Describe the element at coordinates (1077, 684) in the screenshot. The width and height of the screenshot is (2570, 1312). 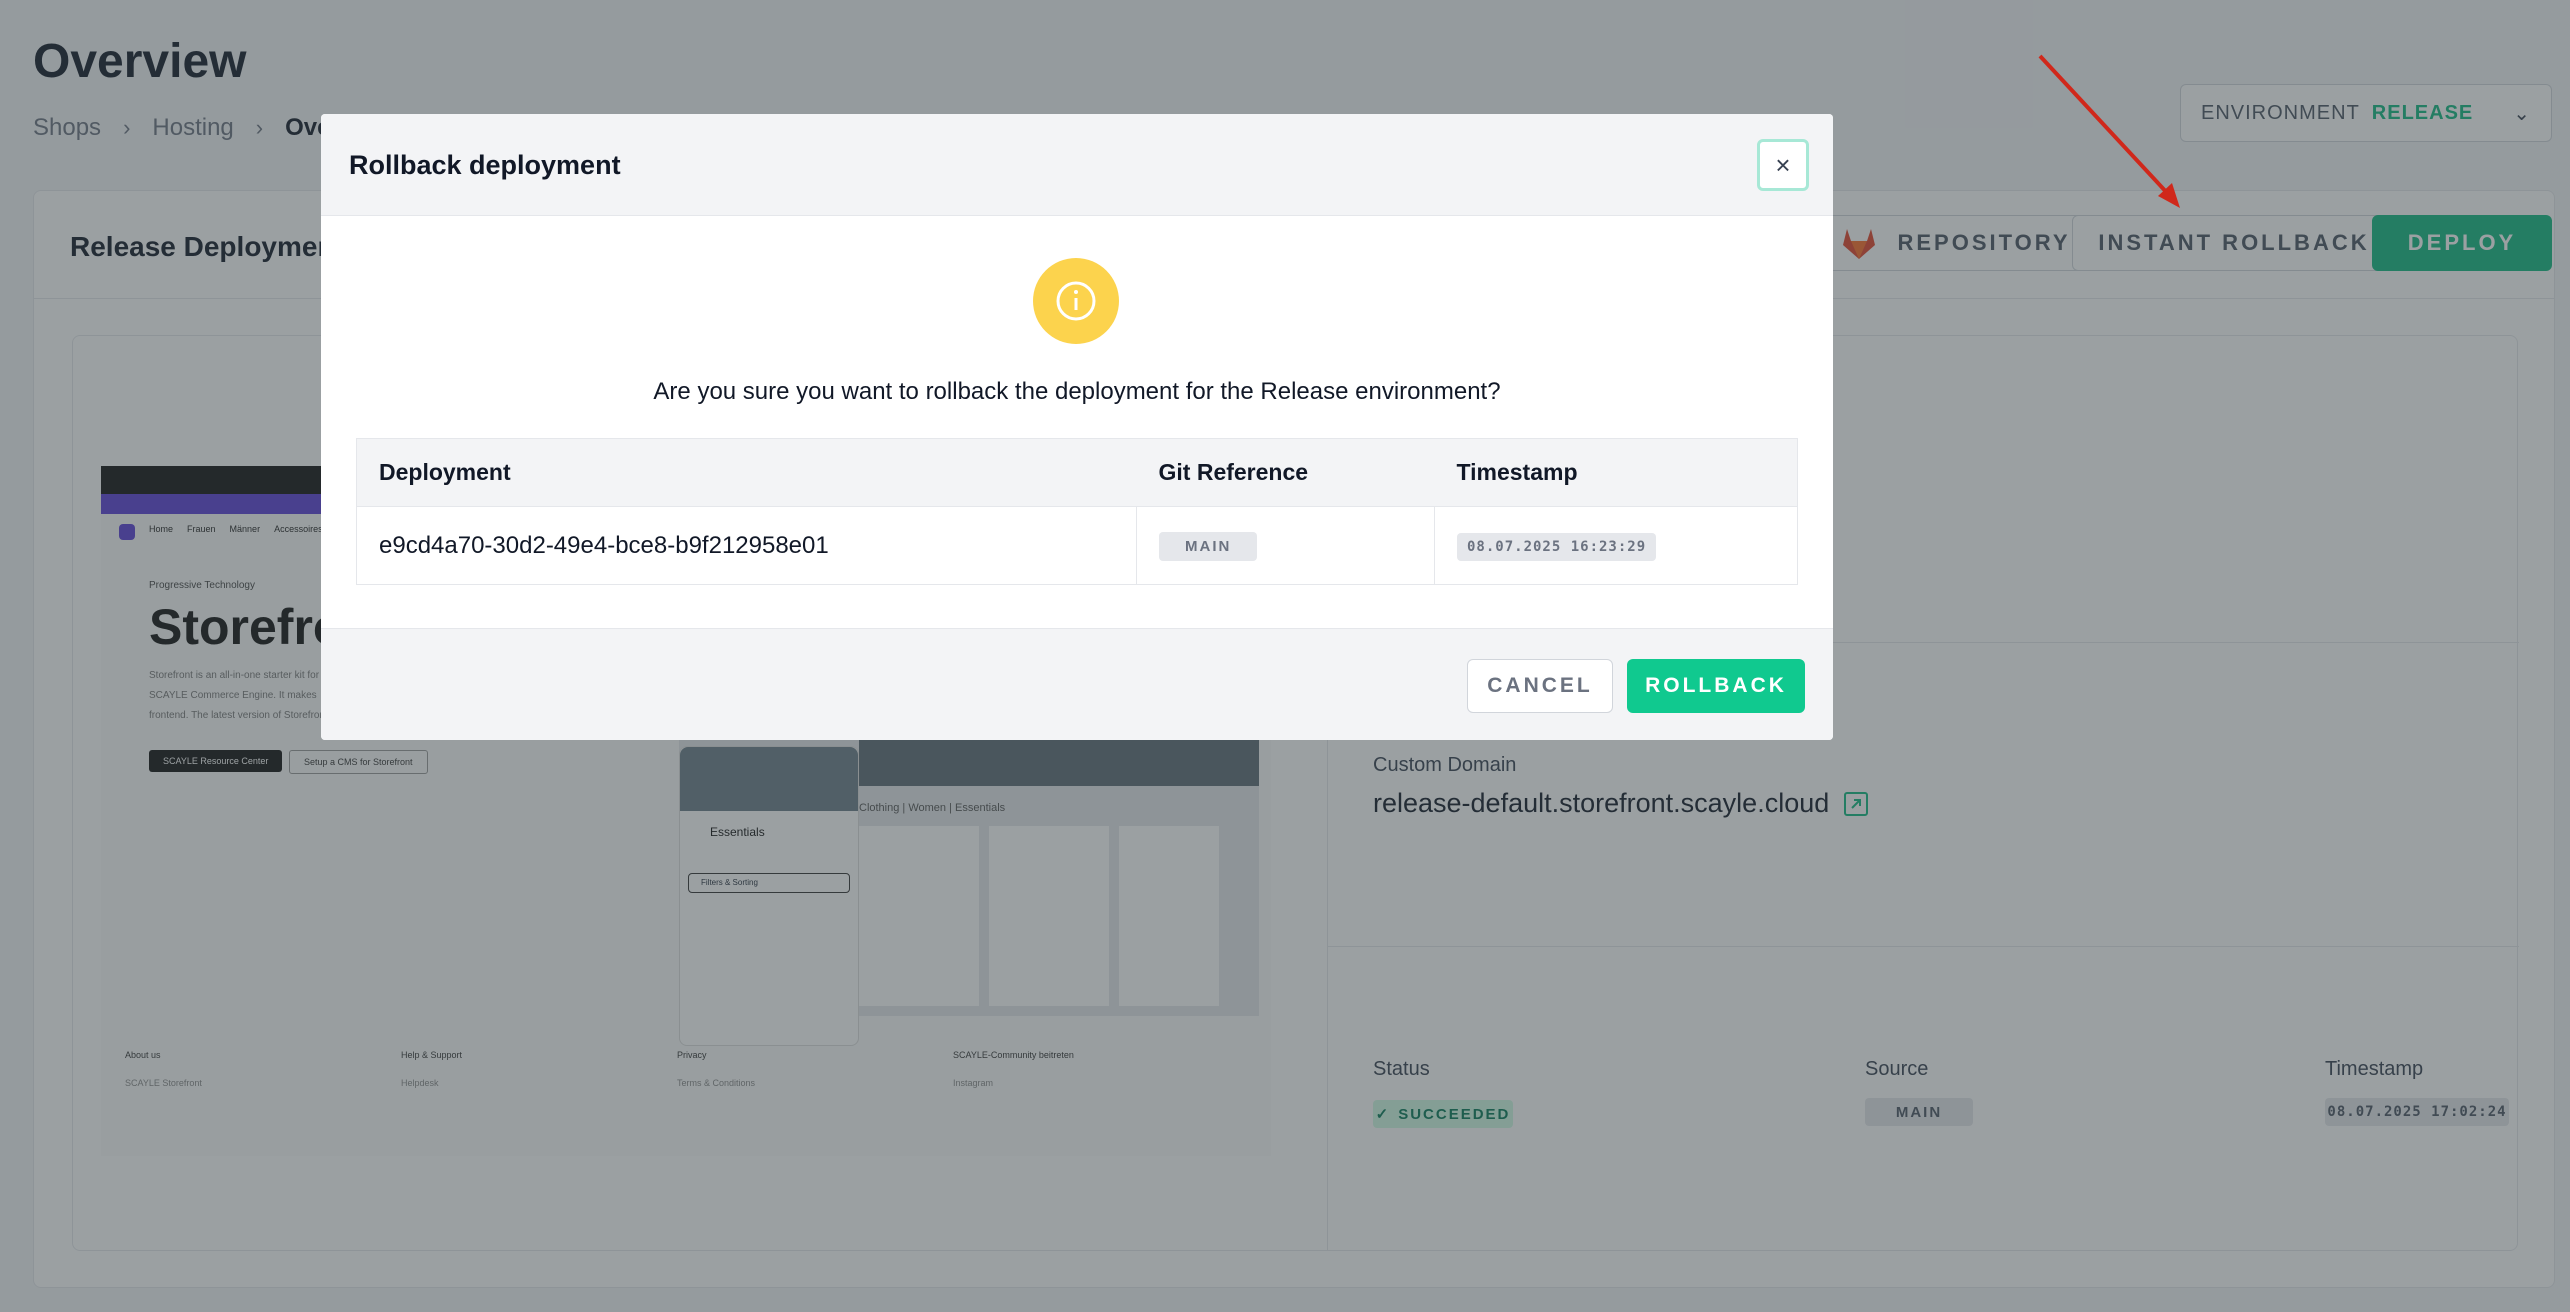
I see `modal-footer: CANCEL ROLLBACK` at that location.